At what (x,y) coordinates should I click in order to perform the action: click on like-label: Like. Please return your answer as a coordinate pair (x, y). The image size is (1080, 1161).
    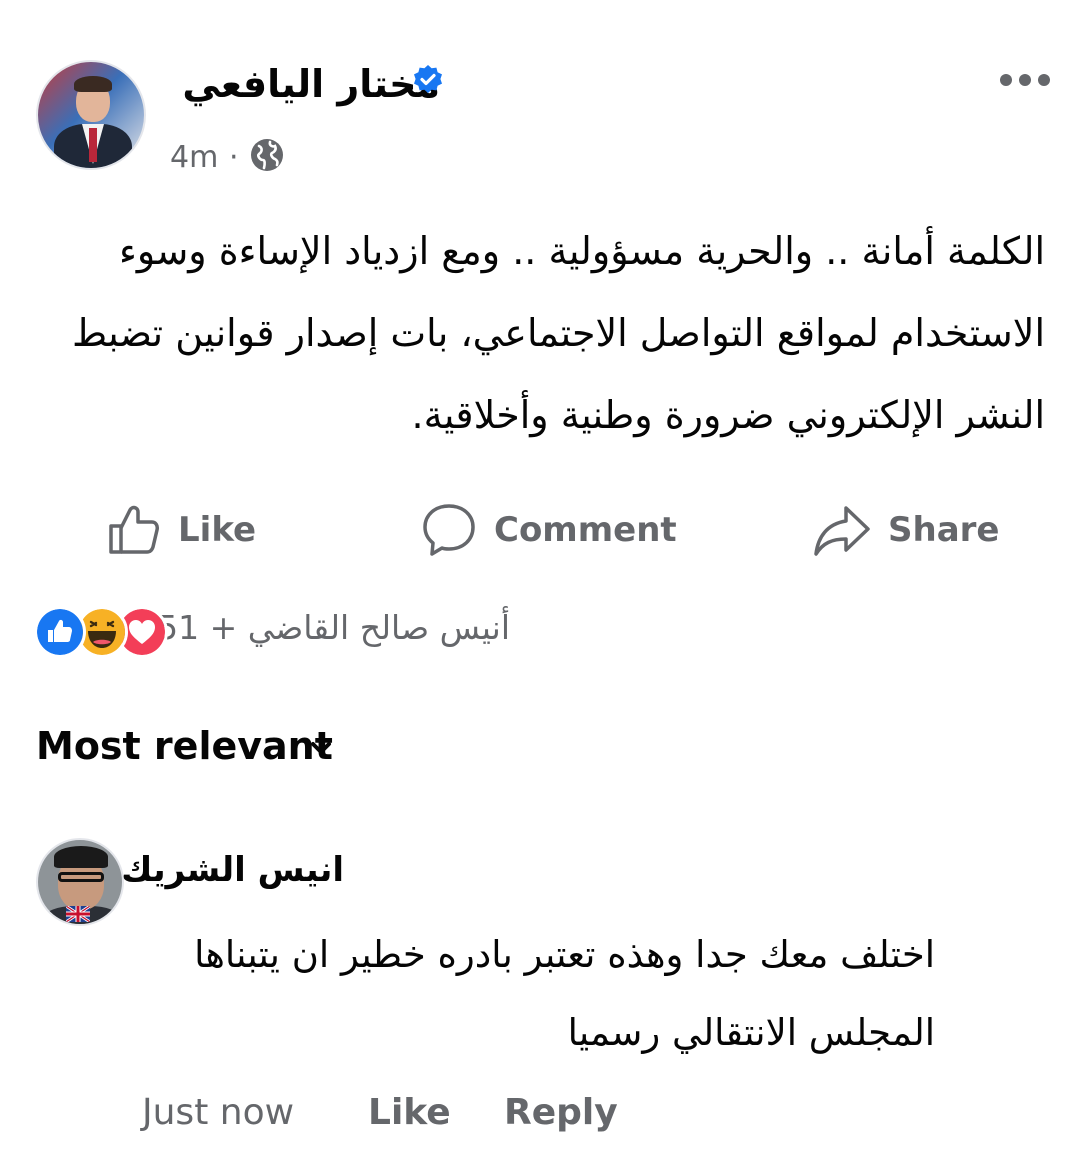
    Looking at the image, I should click on (217, 530).